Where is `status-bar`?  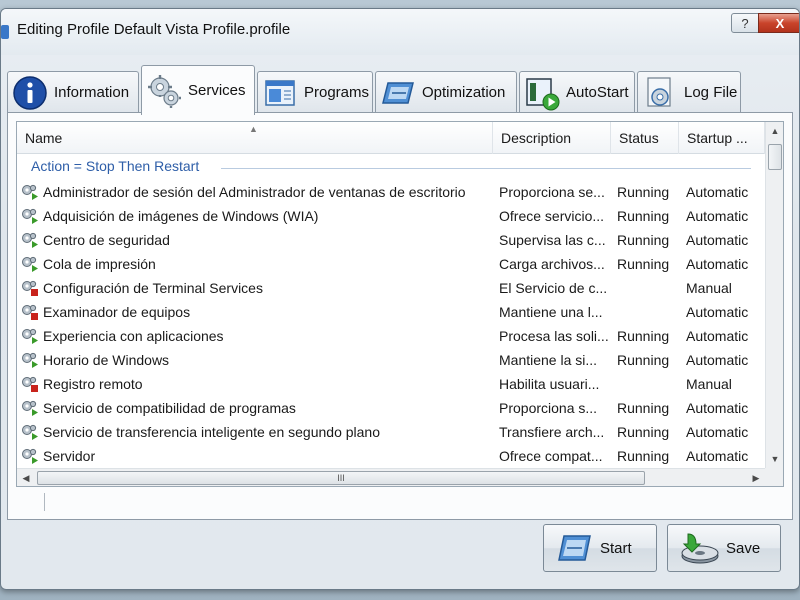 status-bar is located at coordinates (400, 502).